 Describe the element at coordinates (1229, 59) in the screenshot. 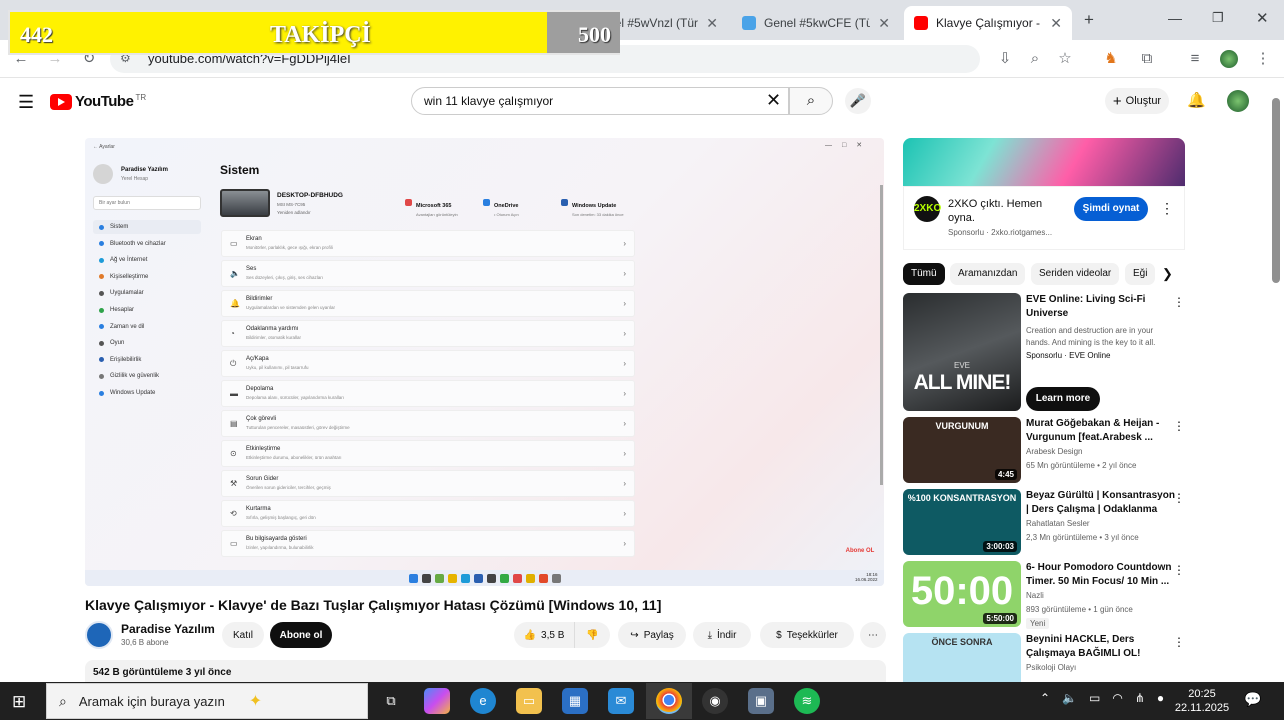

I see `profile-avatar-icon` at that location.